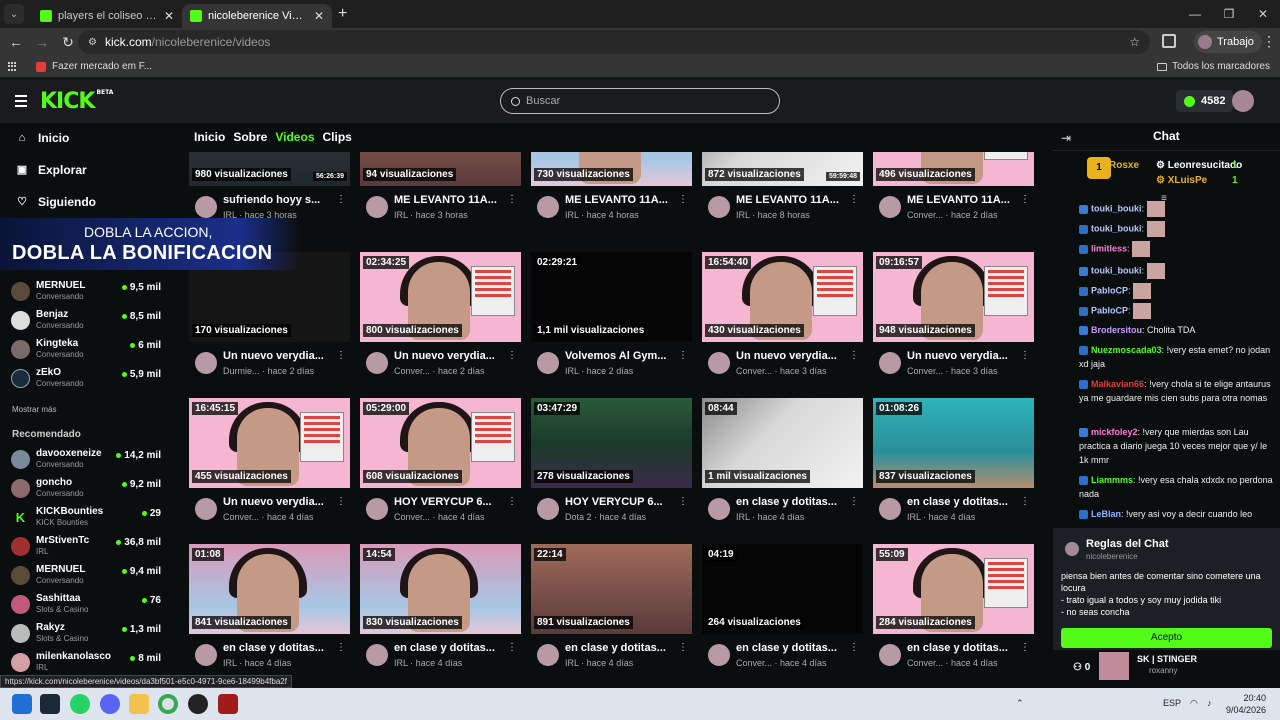 This screenshot has height=720, width=1280. I want to click on video-thumbnail: 02:29:21 1,1 mil visualizaciones, so click(611, 297).